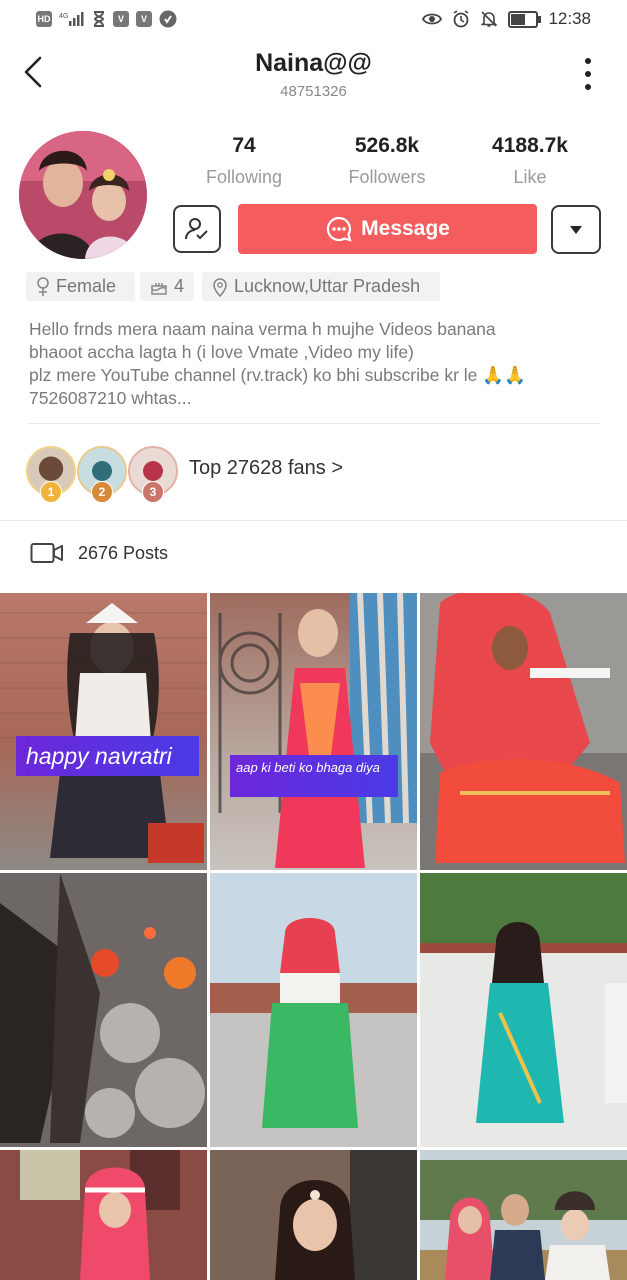  Describe the element at coordinates (244, 145) in the screenshot. I see `following-count: 74` at that location.